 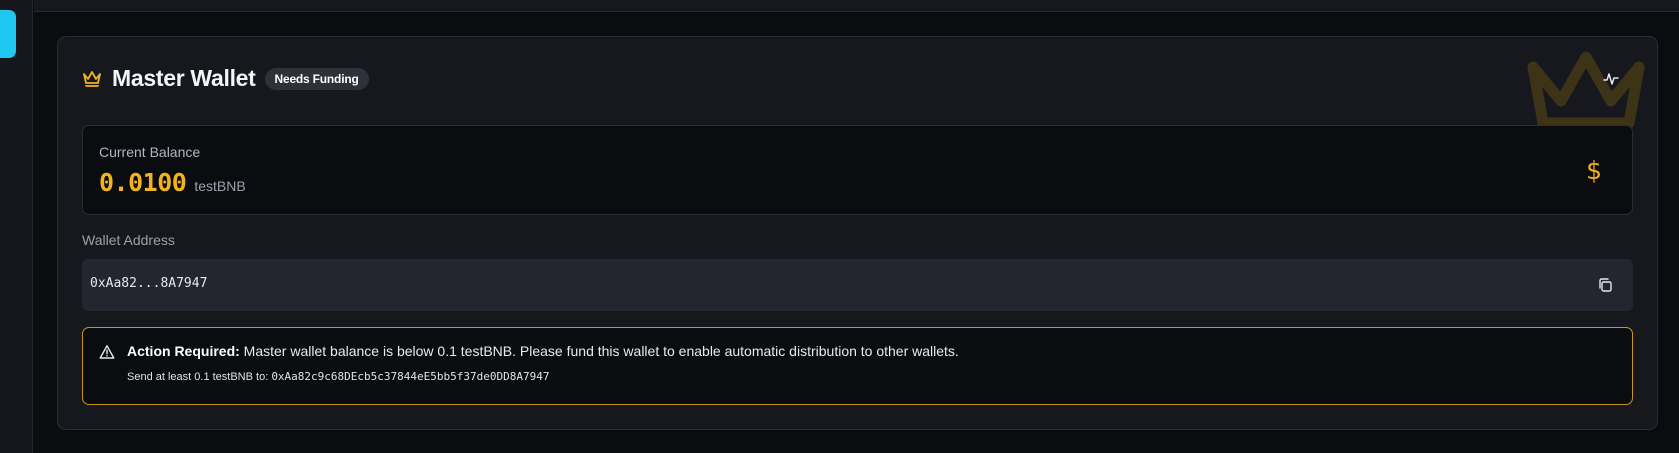 What do you see at coordinates (1594, 170) in the screenshot?
I see `dollar-icon: $` at bounding box center [1594, 170].